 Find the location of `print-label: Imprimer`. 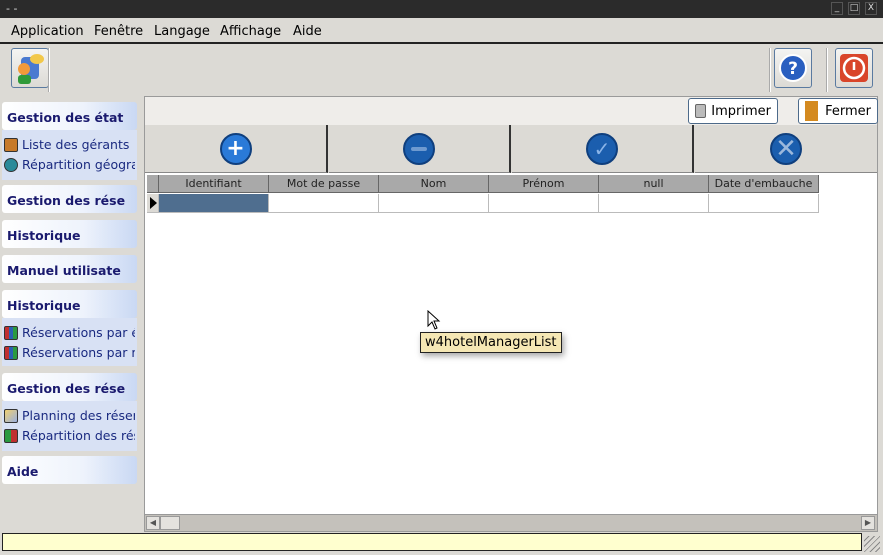

print-label: Imprimer is located at coordinates (741, 111).